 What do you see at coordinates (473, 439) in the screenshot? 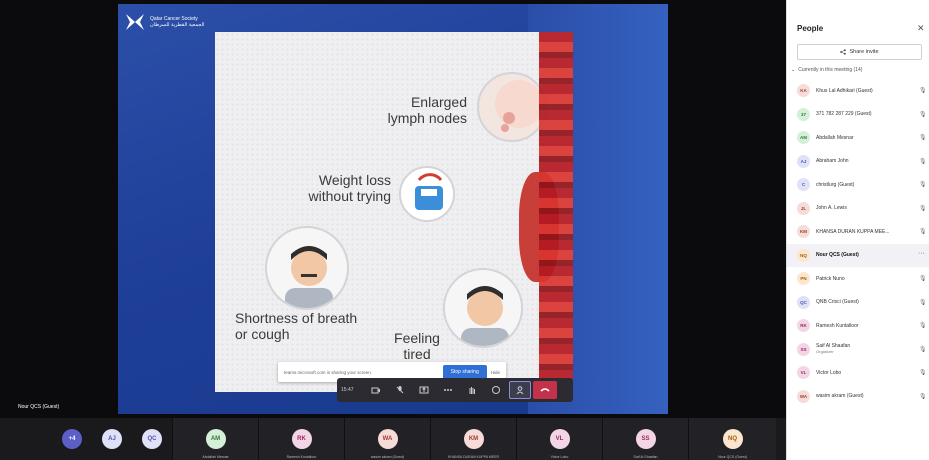
I see `participant-tile: KM KHANSA DURAN KUPPA MEER` at bounding box center [473, 439].